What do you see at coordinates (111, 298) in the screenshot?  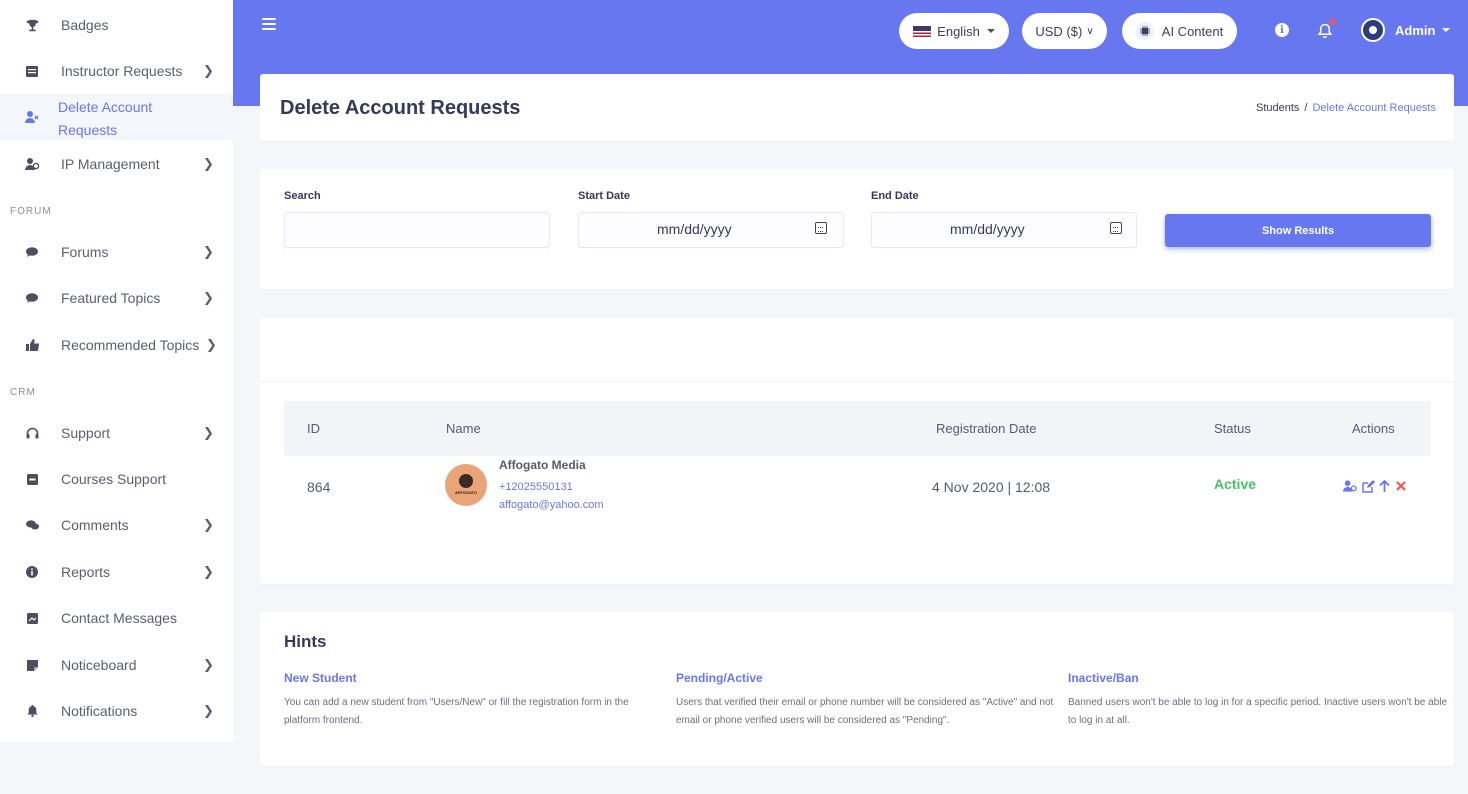 I see `sidebar-item-label: Featured Topics` at bounding box center [111, 298].